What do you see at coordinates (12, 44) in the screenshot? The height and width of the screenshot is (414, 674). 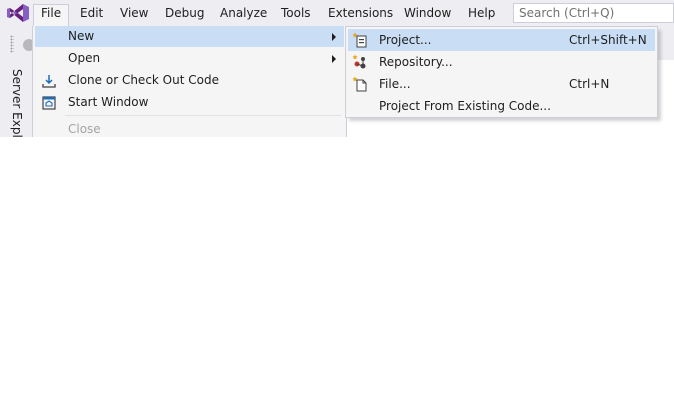 I see `toolbar-grip-handle` at bounding box center [12, 44].